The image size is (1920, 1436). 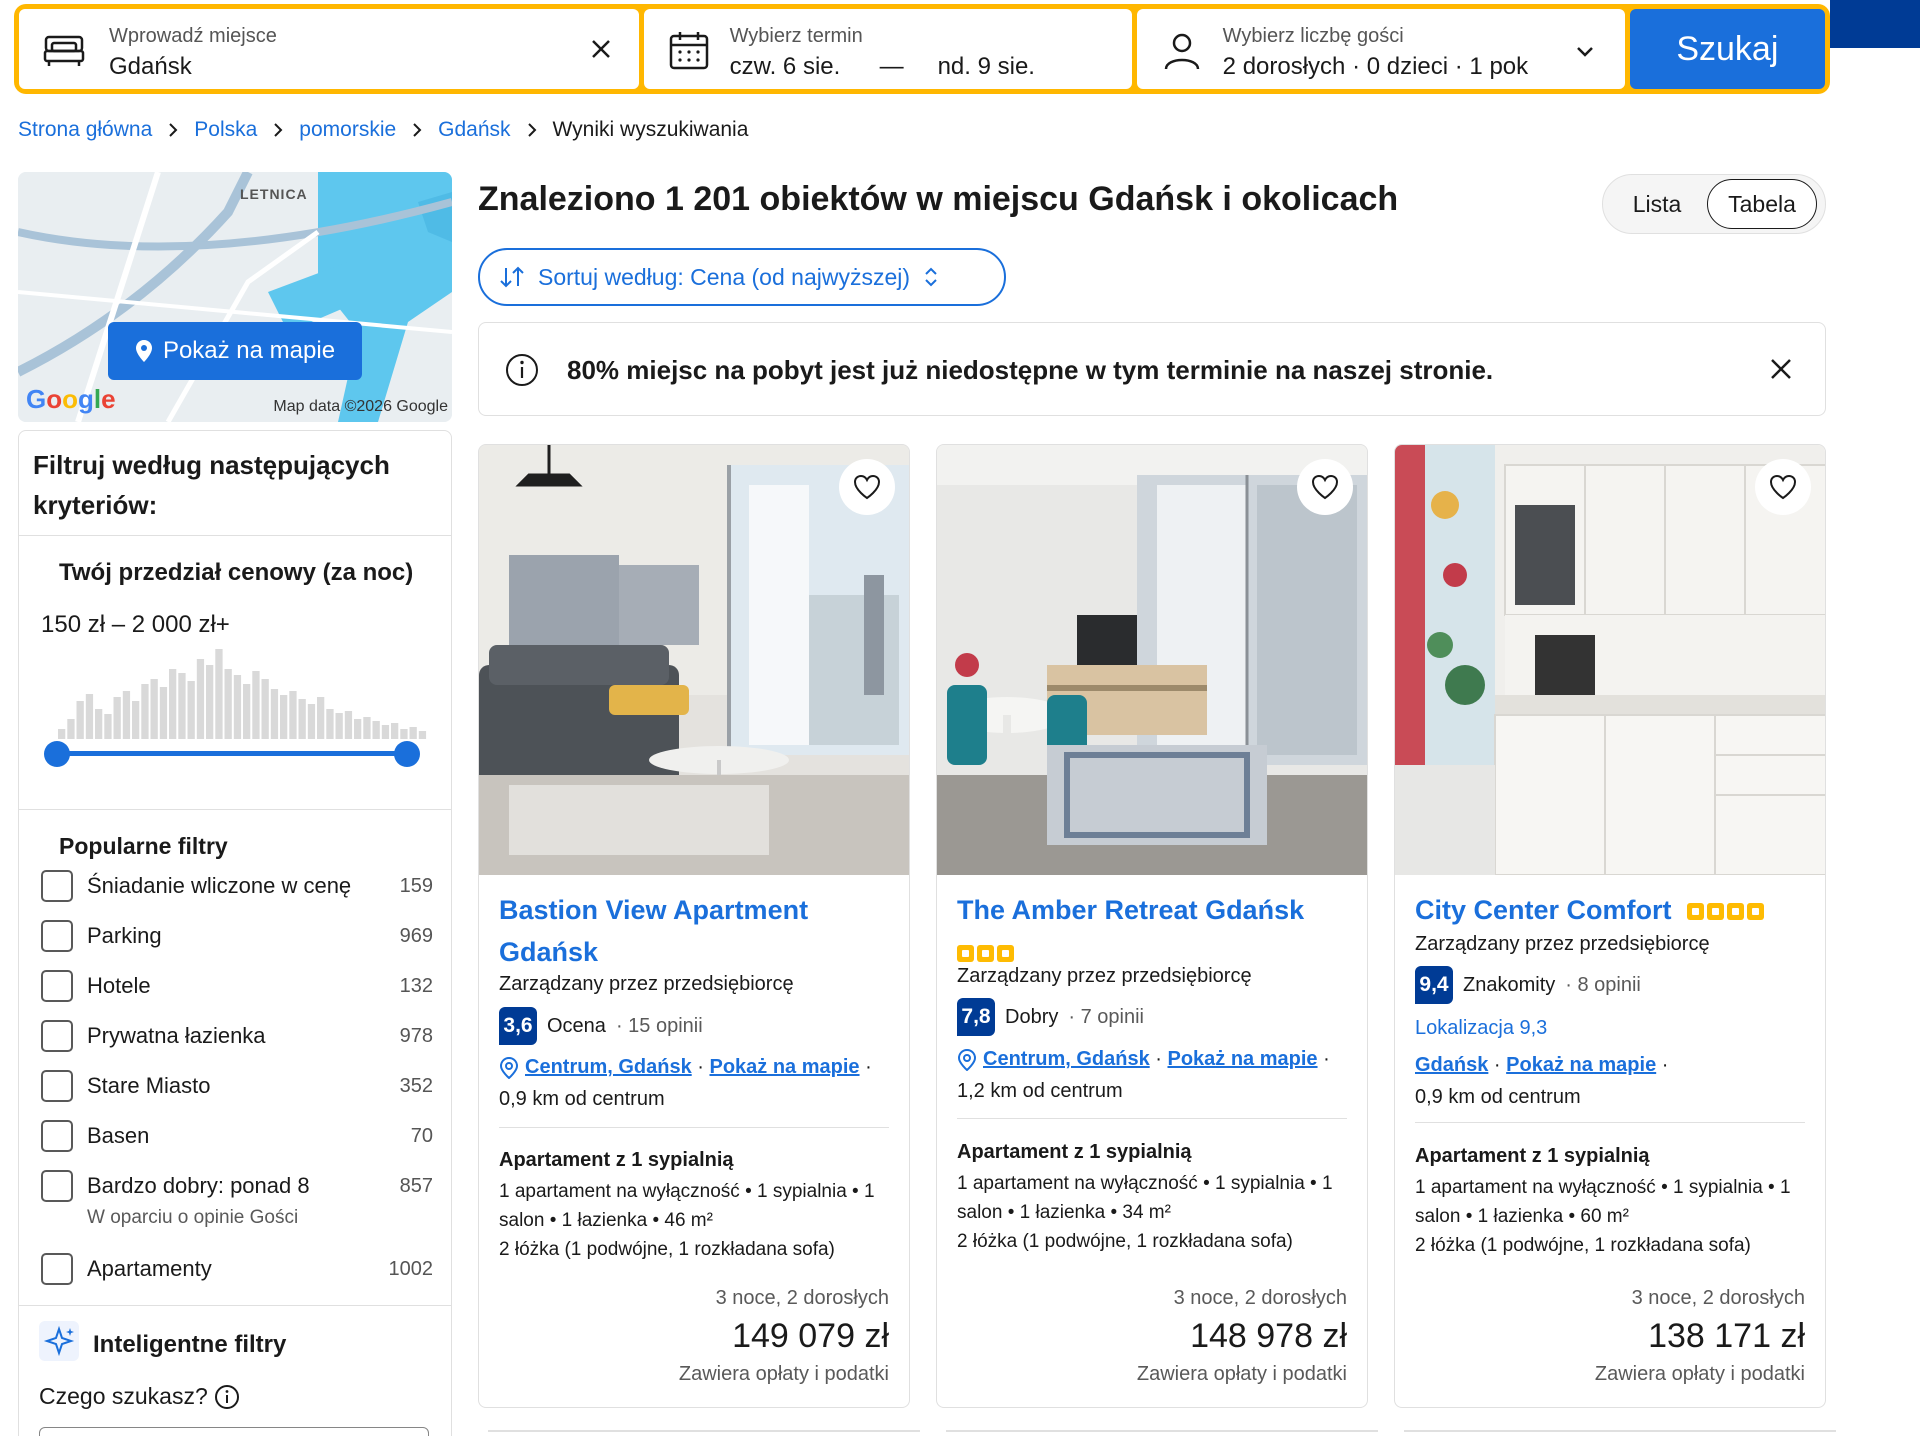 What do you see at coordinates (85, 130) in the screenshot?
I see `breadcrumb-home: Strona główna` at bounding box center [85, 130].